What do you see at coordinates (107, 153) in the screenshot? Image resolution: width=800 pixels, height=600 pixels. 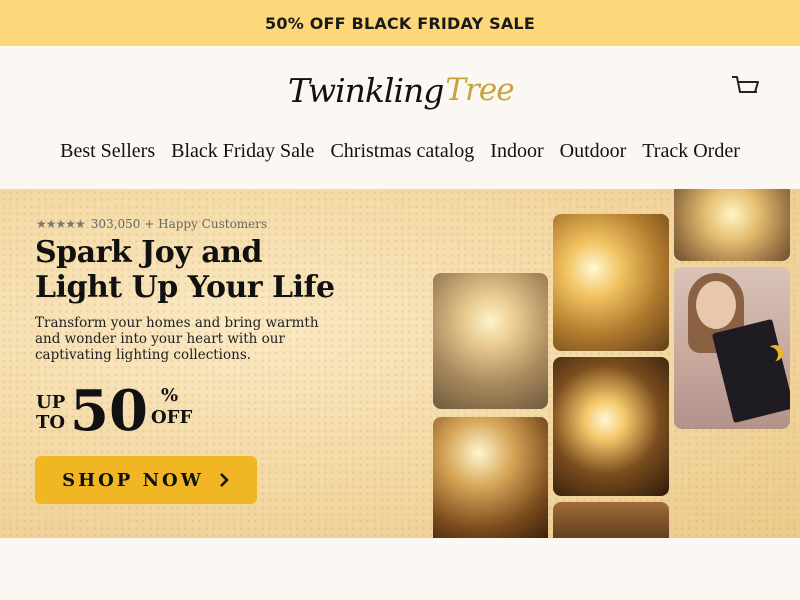 I see `nav-item-best-sellers: Best Sellers` at bounding box center [107, 153].